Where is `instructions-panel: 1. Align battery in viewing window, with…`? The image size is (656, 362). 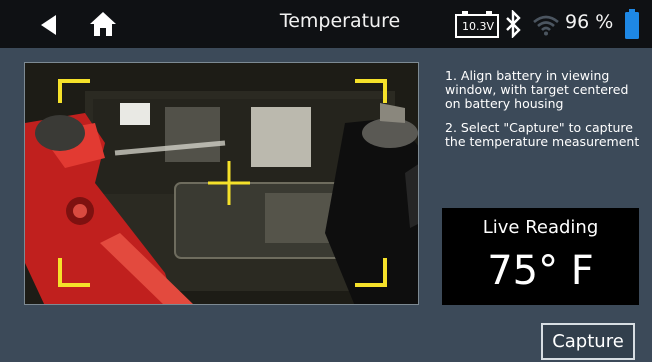
instructions-panel: 1. Align battery in viewing window, with… is located at coordinates (545, 114).